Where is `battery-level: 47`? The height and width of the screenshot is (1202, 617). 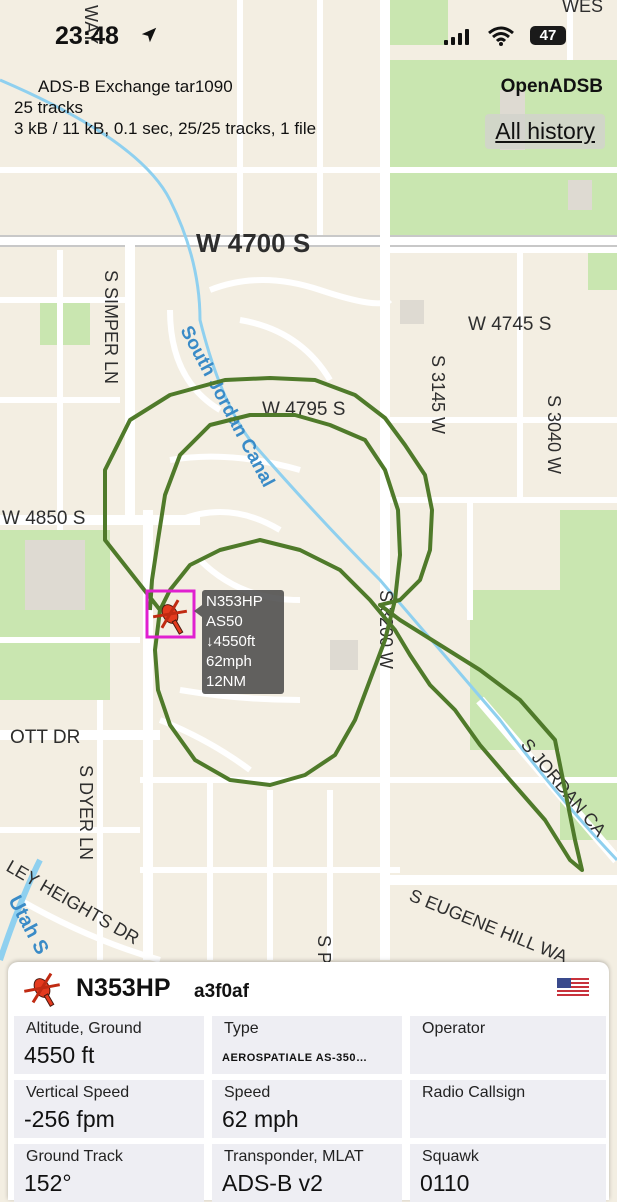 battery-level: 47 is located at coordinates (548, 35).